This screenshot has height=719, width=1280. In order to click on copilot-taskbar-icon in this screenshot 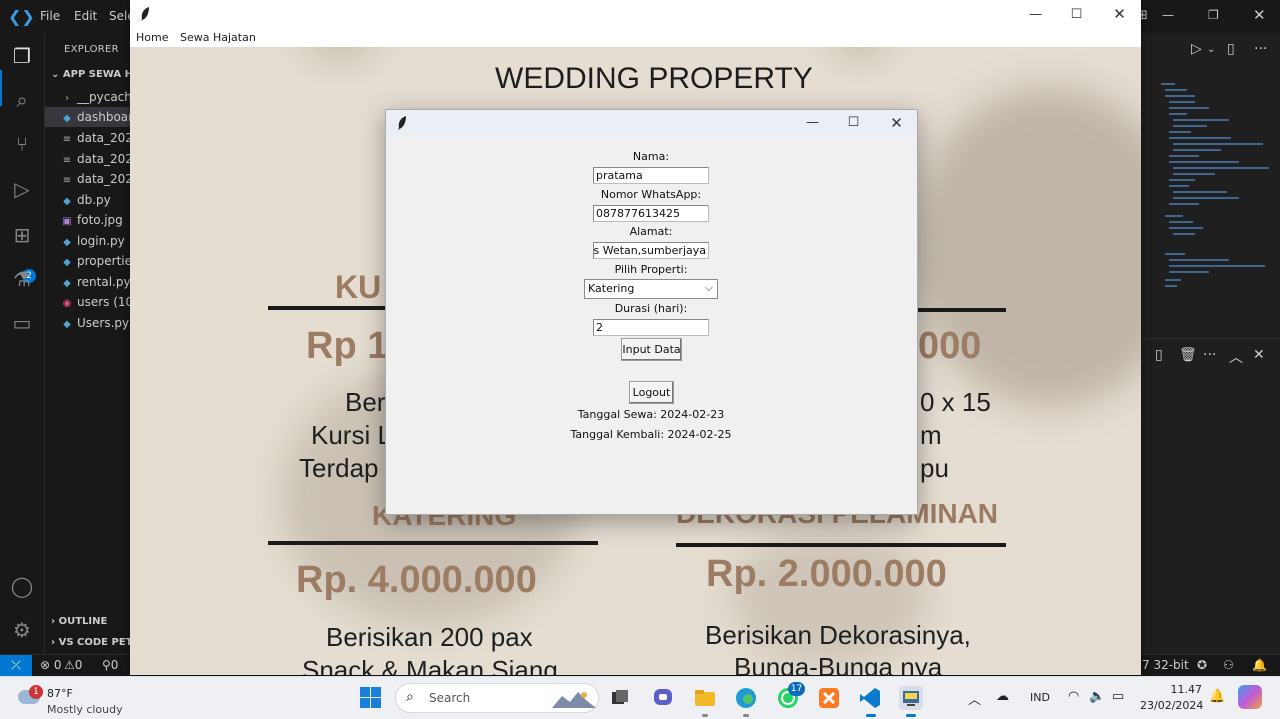, I will do `click(1250, 697)`.